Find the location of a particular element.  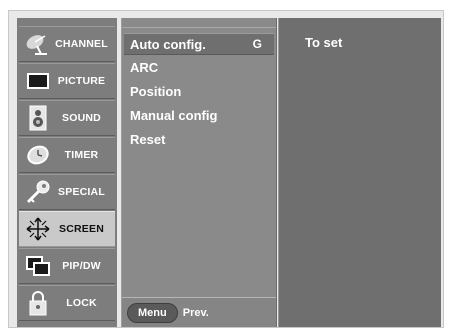

submenu-item-arc: ARC is located at coordinates (144, 67).